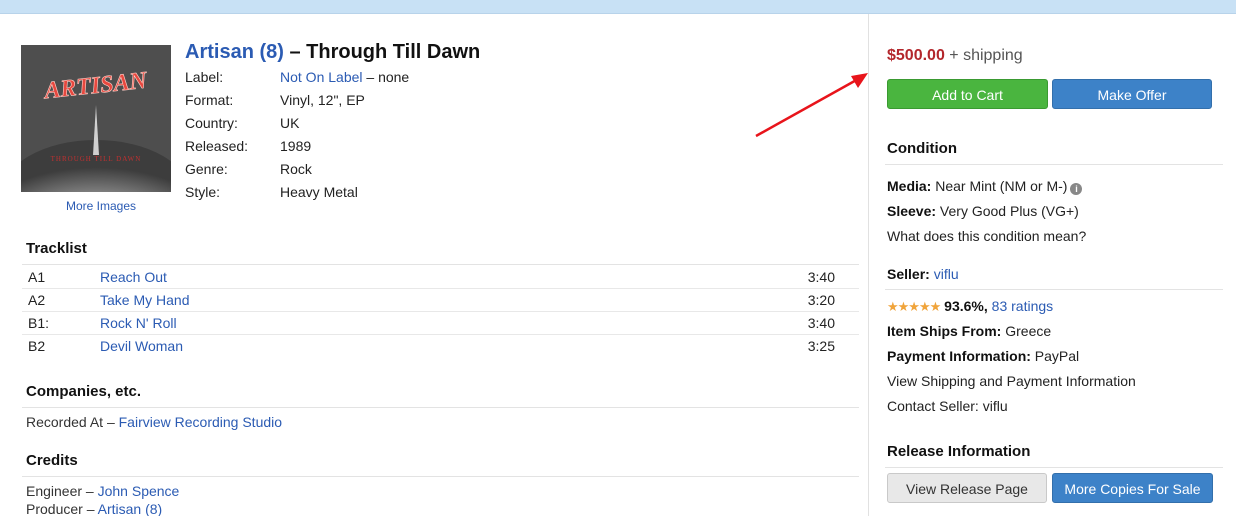 The height and width of the screenshot is (516, 1236). I want to click on track-row: B2 Devil Woman 3:25, so click(440, 346).